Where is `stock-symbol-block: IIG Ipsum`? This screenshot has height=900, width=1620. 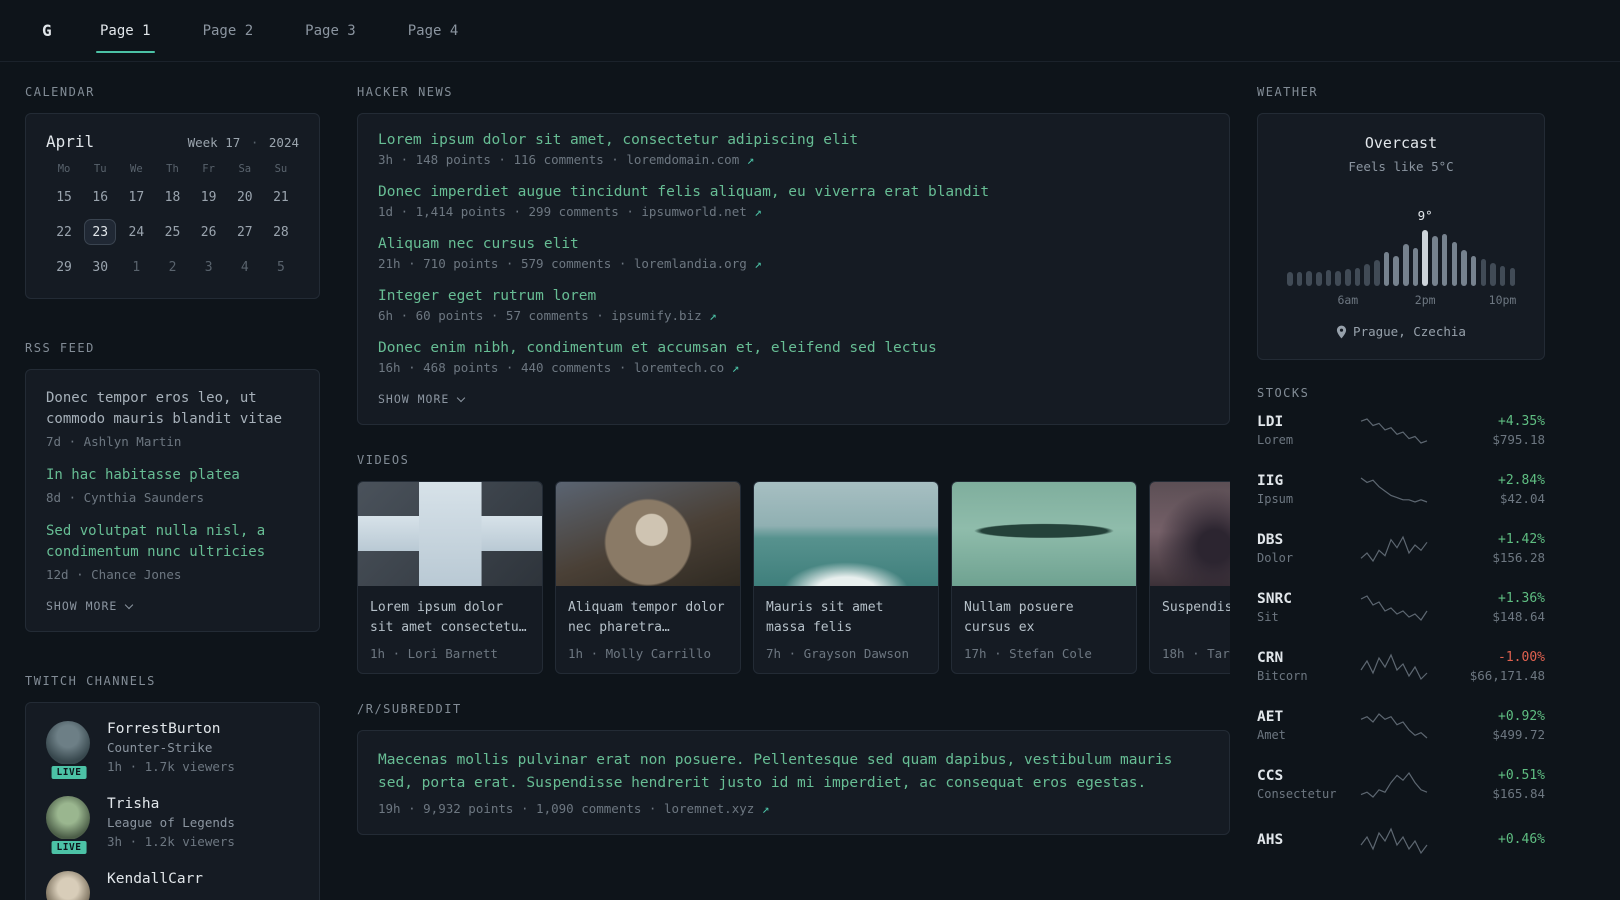
stock-symbol-block: IIG Ipsum is located at coordinates (1300, 489).